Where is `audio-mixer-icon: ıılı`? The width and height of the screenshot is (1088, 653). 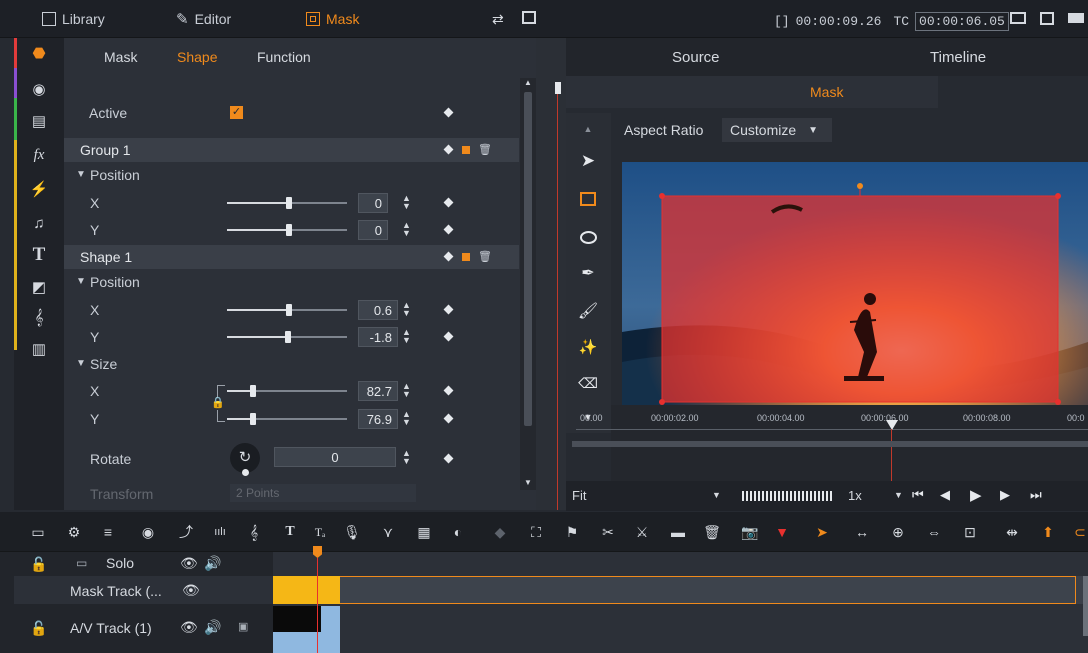
audio-mixer-icon: ıılı is located at coordinates (220, 532).